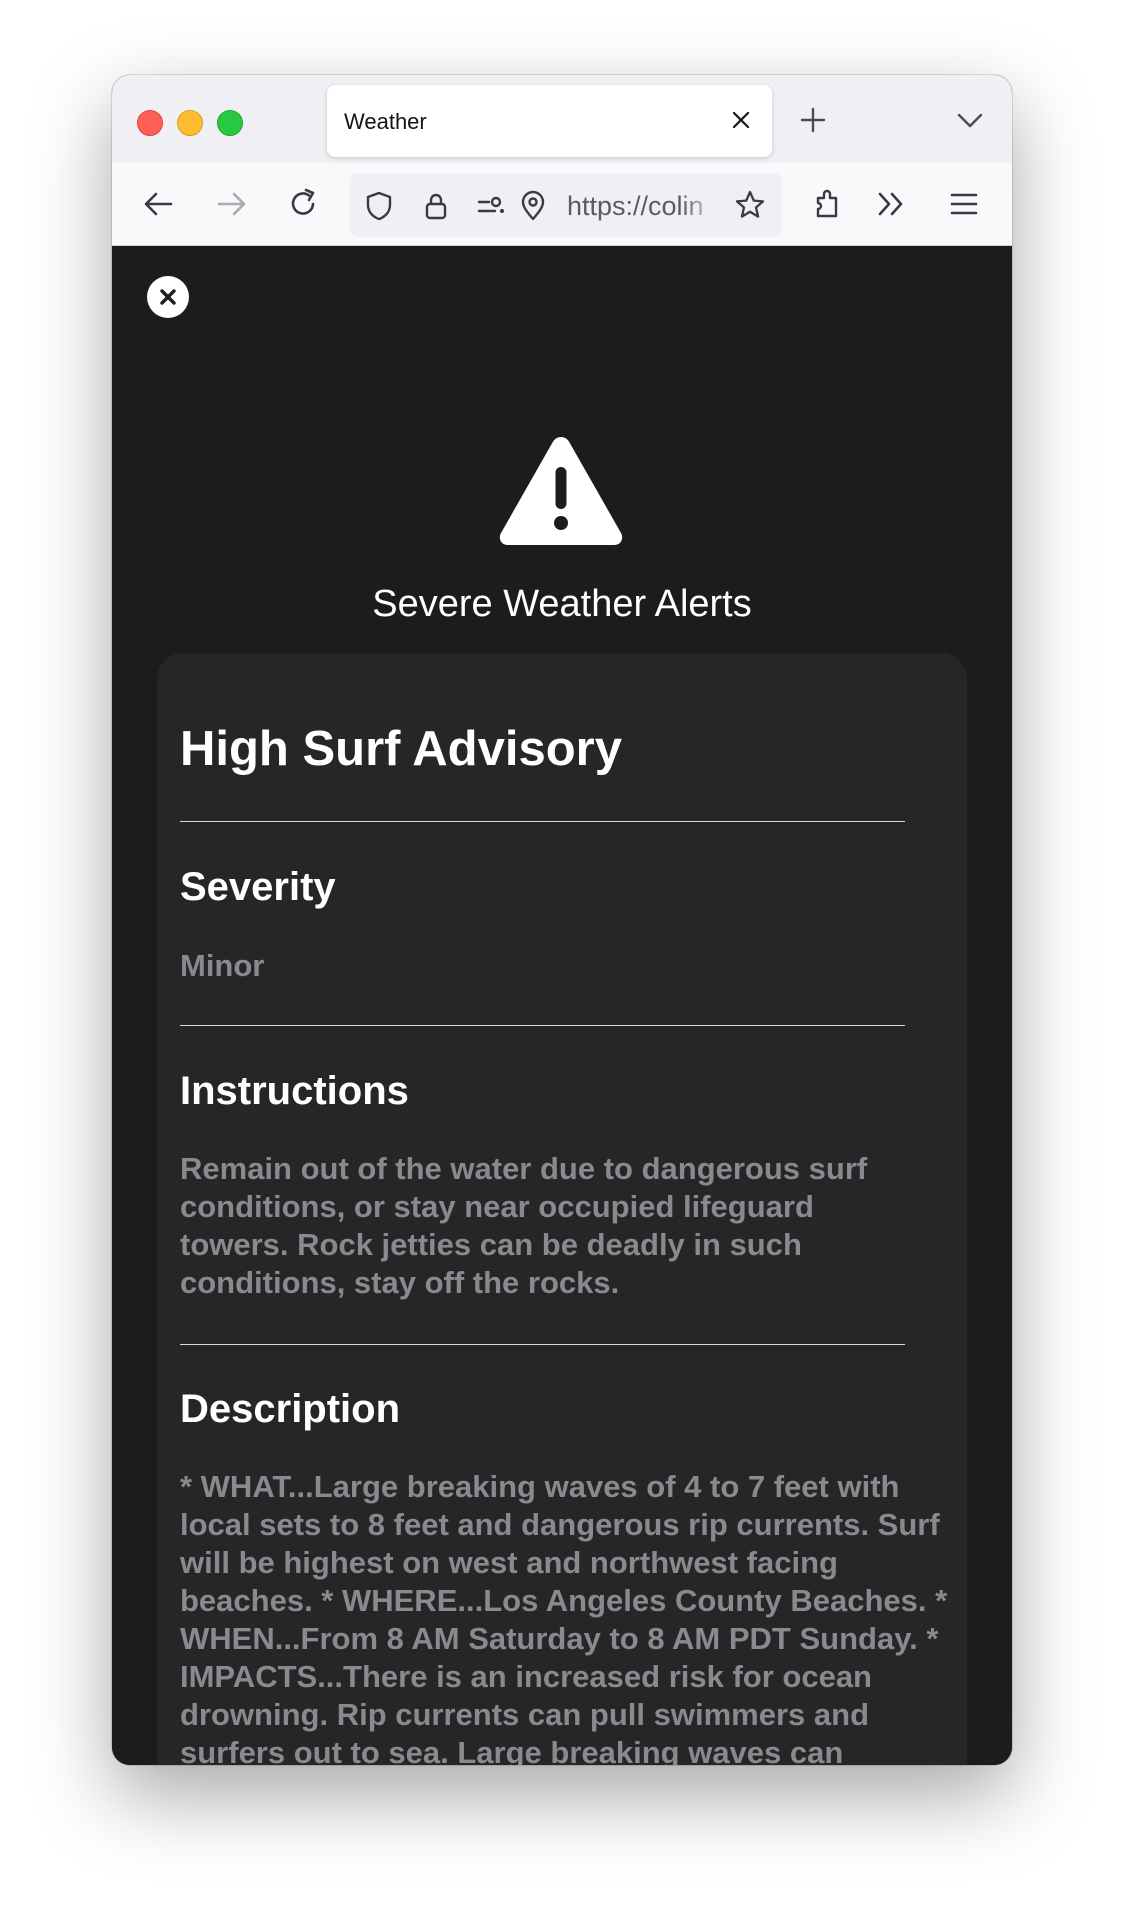 The image size is (1124, 1914). I want to click on url-fade, so click(700, 205).